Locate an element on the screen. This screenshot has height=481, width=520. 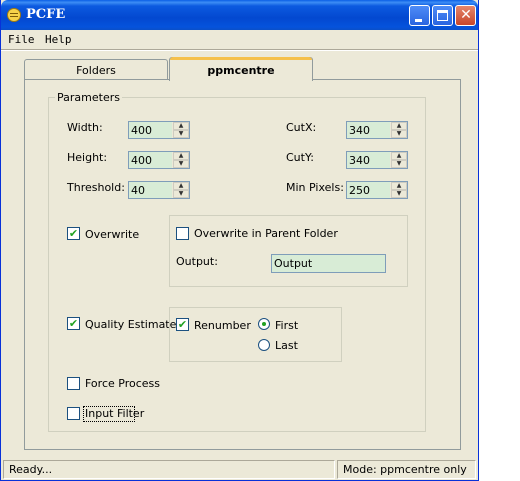
tab-ppmcentre-label: ppmcentre is located at coordinates (241, 70).